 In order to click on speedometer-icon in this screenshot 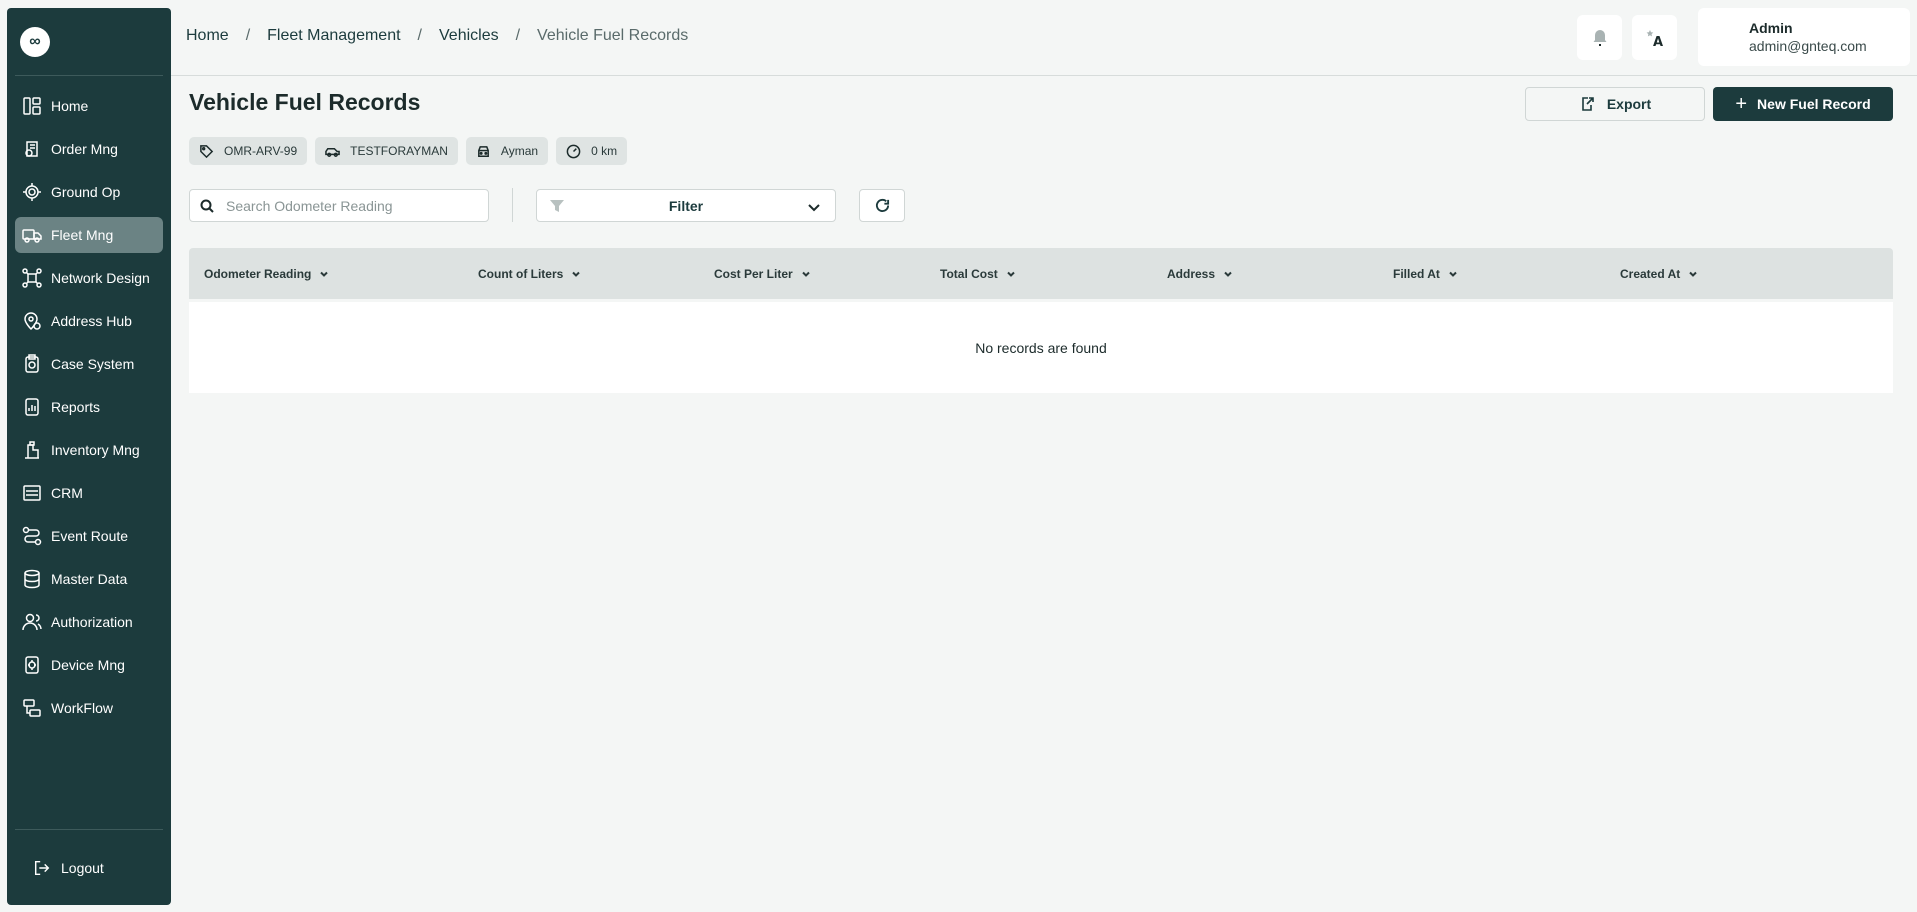, I will do `click(573, 151)`.